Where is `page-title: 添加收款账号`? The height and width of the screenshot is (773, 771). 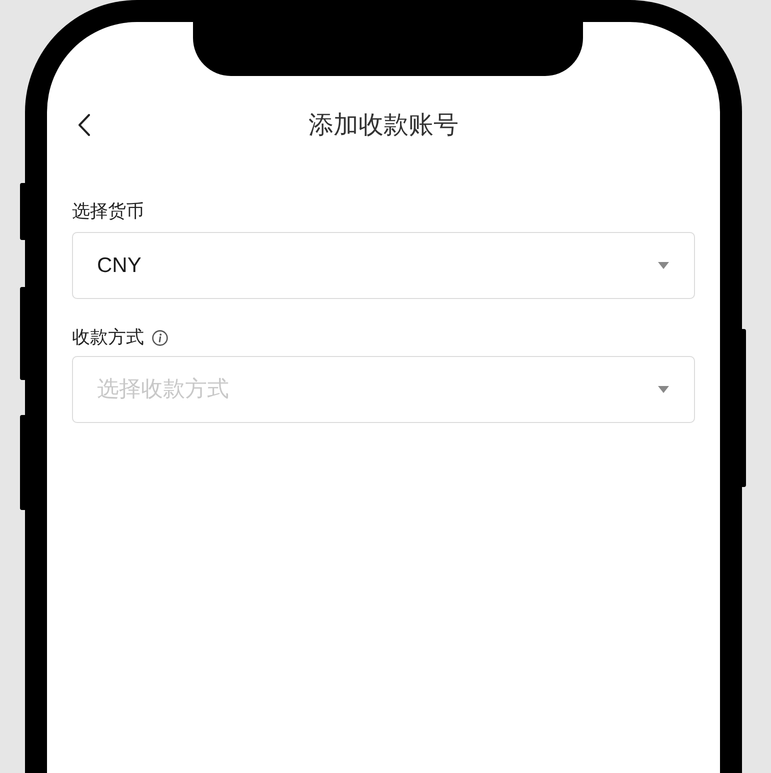 page-title: 添加收款账号 is located at coordinates (383, 125).